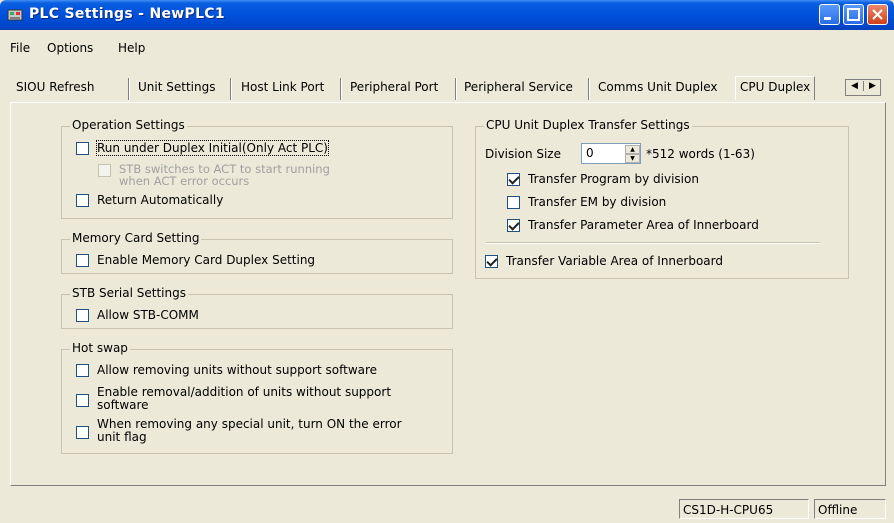 This screenshot has height=523, width=894. I want to click on window-title: PLC Settings - NewPLC1, so click(127, 14).